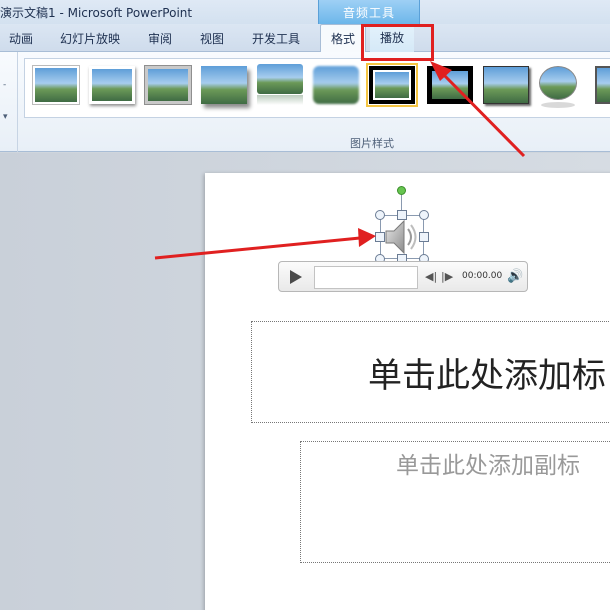 The width and height of the screenshot is (610, 610). I want to click on audio-player-bar: ◀| |▶ 00:00.00 🔊, so click(403, 276).